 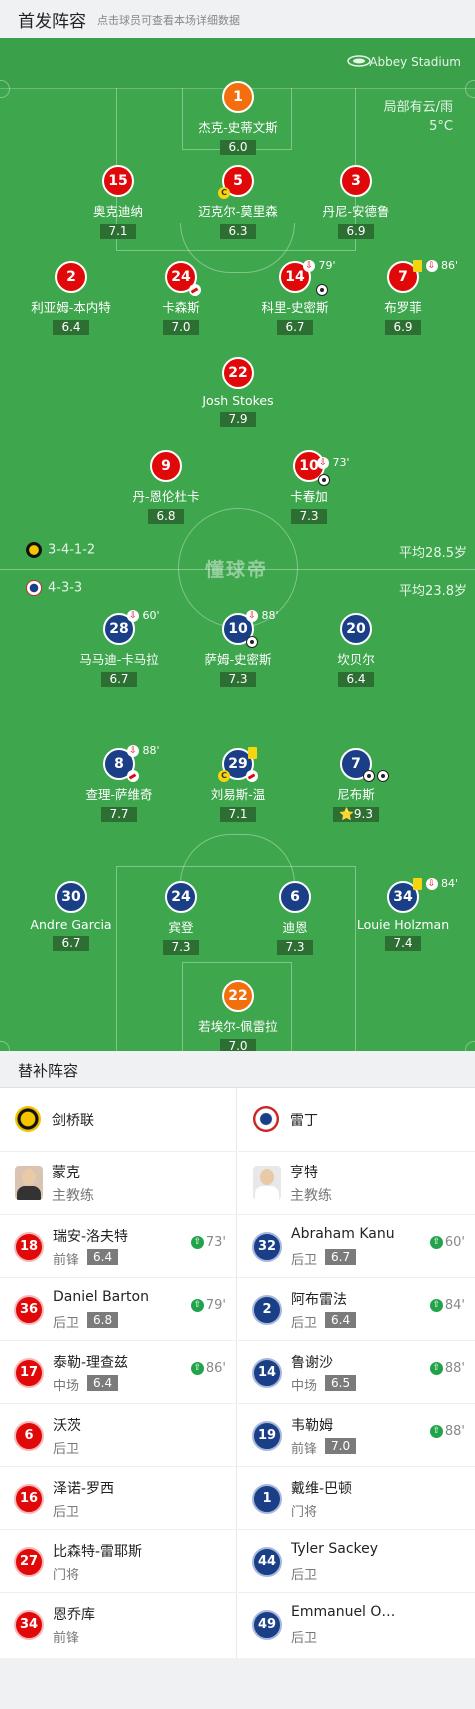 What do you see at coordinates (238, 392) in the screenshot?
I see `home-player-22: 22 Josh Stokes 7.9` at bounding box center [238, 392].